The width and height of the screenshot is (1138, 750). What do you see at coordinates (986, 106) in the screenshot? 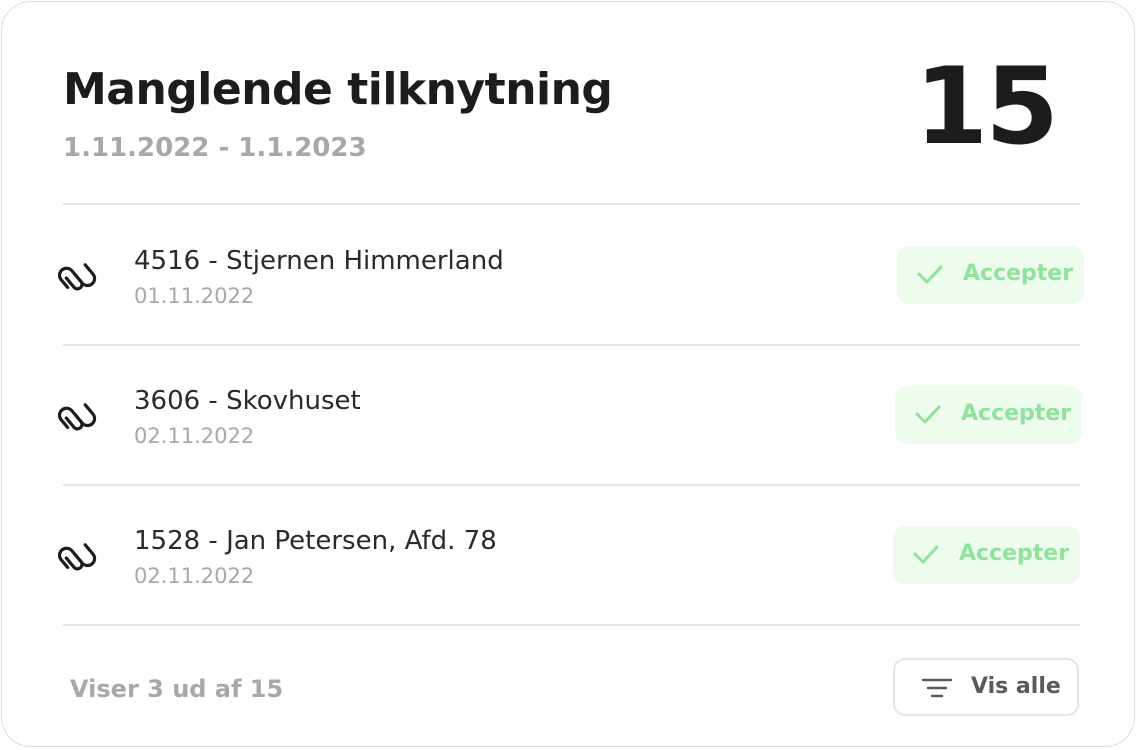
I see `total-count: 15` at bounding box center [986, 106].